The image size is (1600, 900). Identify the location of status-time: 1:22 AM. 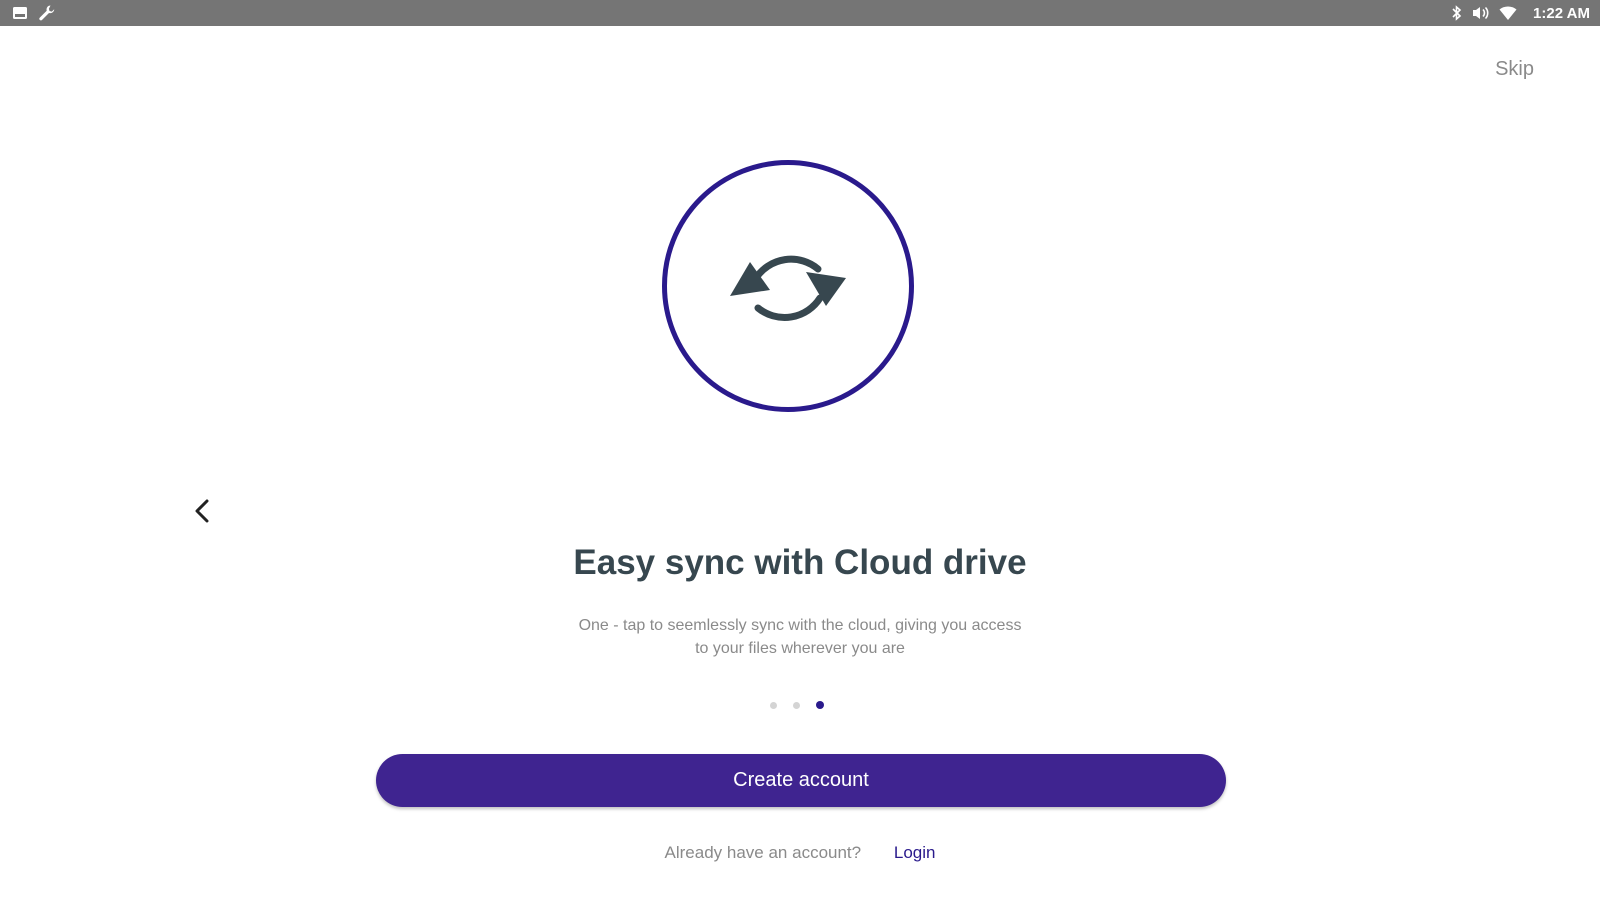
(1561, 13).